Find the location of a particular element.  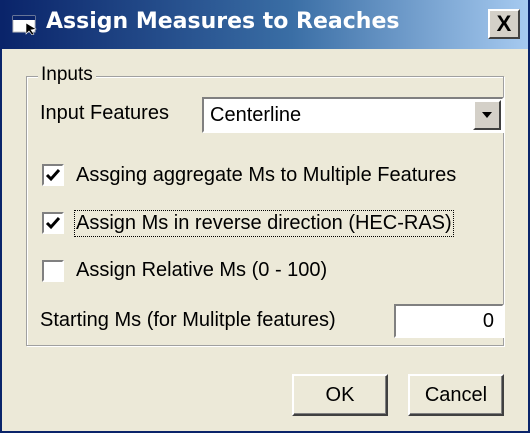

reverse-direction-checkbox is located at coordinates (53, 223).